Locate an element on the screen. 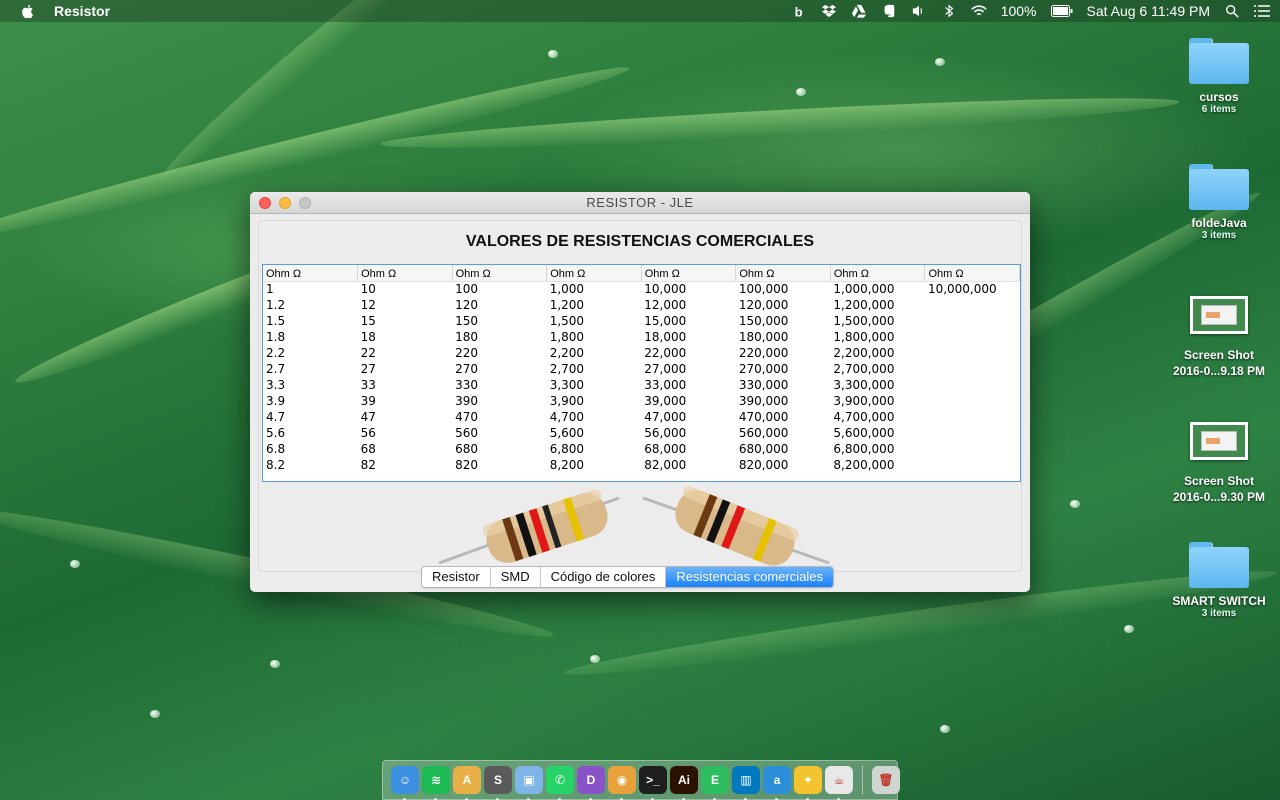 The height and width of the screenshot is (800, 1280). app-menu-name: Resistor is located at coordinates (82, 11).